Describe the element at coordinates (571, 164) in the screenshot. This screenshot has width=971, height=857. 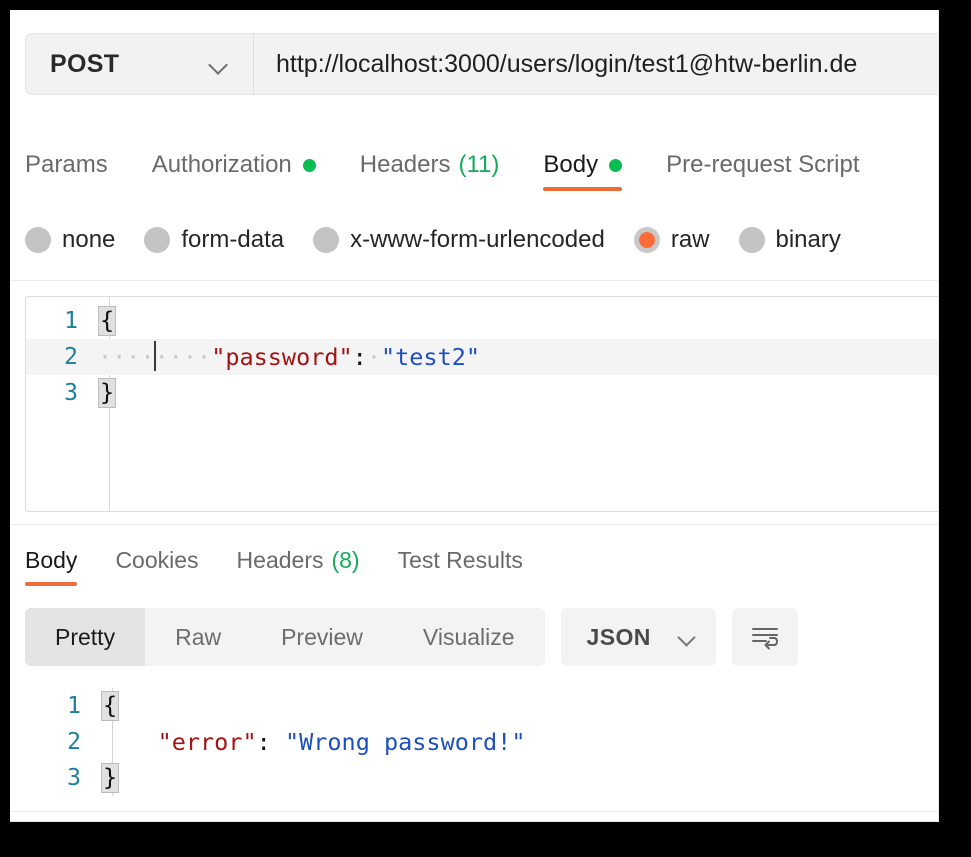
I see `tab-body-label: Body` at that location.